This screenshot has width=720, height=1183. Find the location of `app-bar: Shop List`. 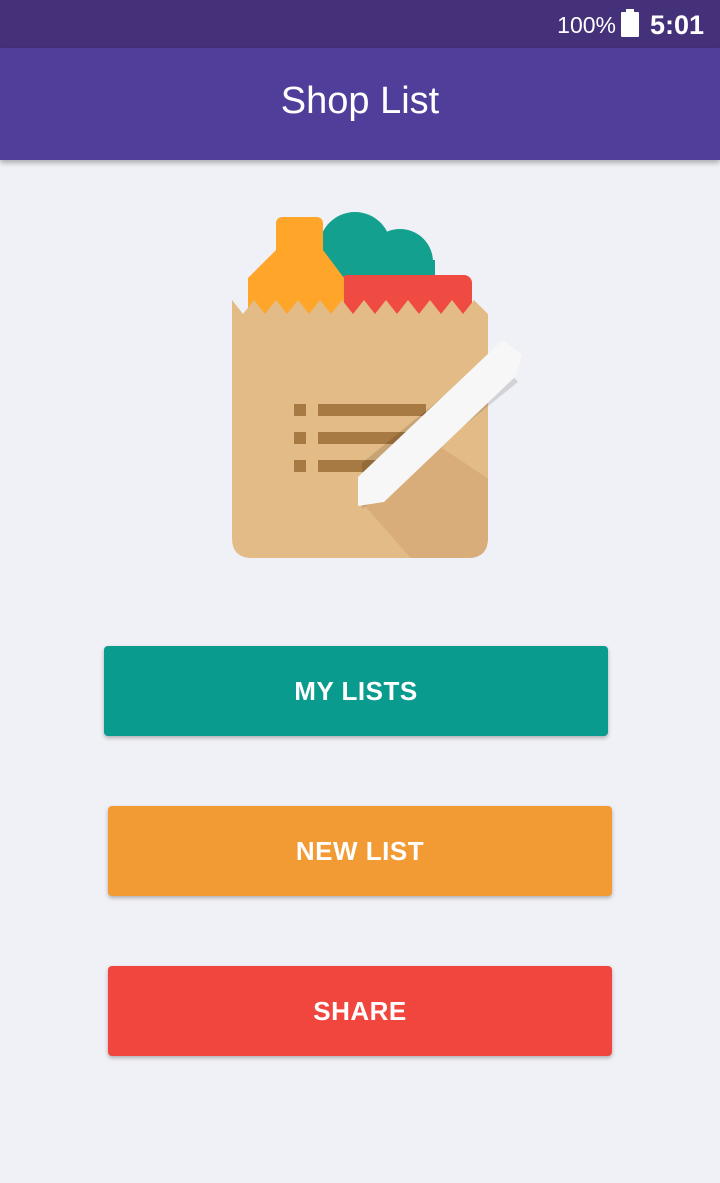

app-bar: Shop List is located at coordinates (360, 104).